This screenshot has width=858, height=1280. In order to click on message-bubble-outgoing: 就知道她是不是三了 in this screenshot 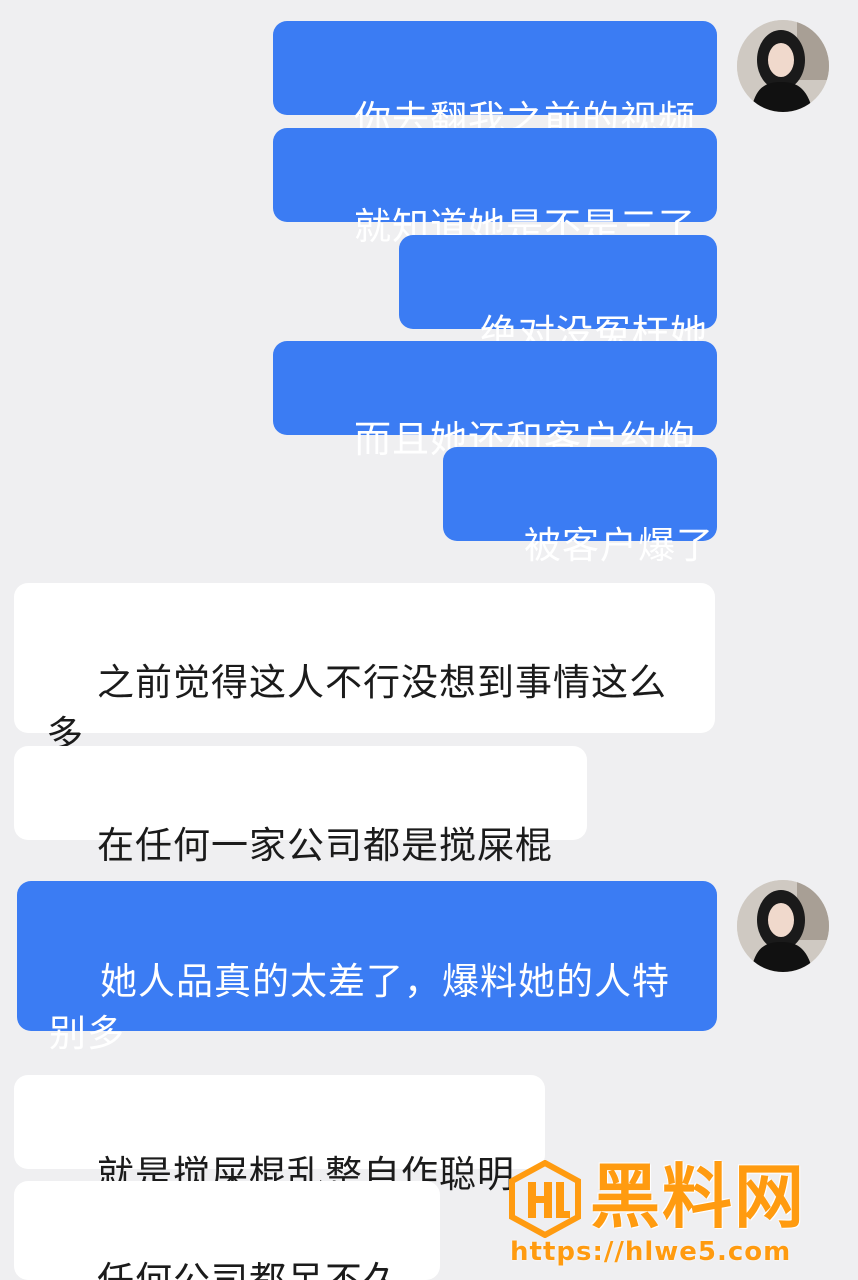, I will do `click(495, 188)`.